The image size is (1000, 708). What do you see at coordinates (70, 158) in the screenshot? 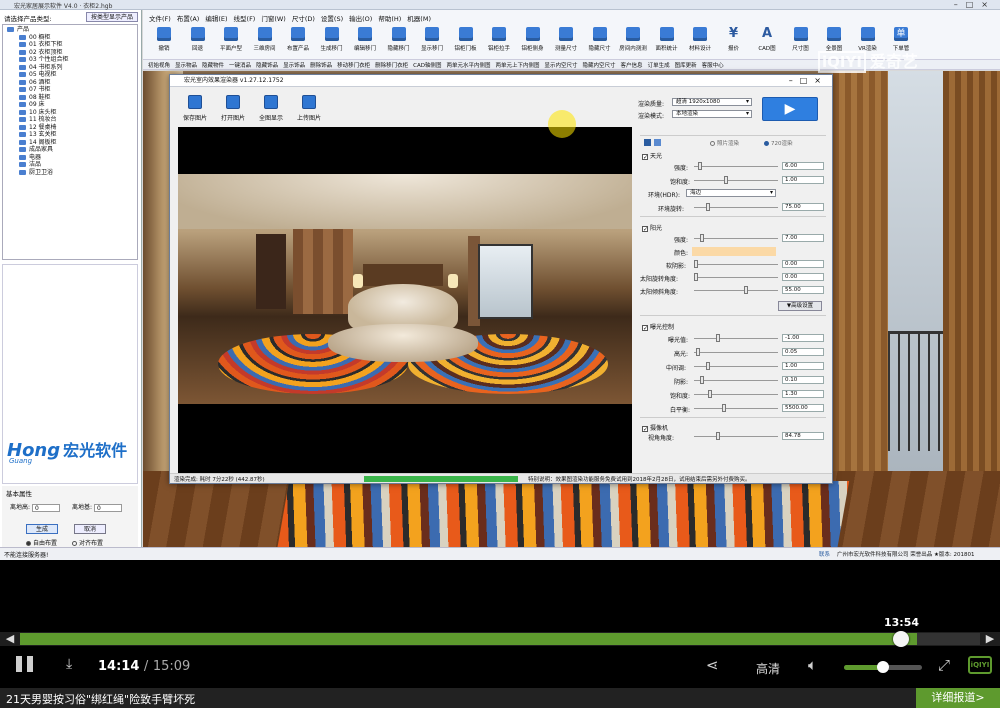
I see `tree-item: 电器` at bounding box center [70, 158].